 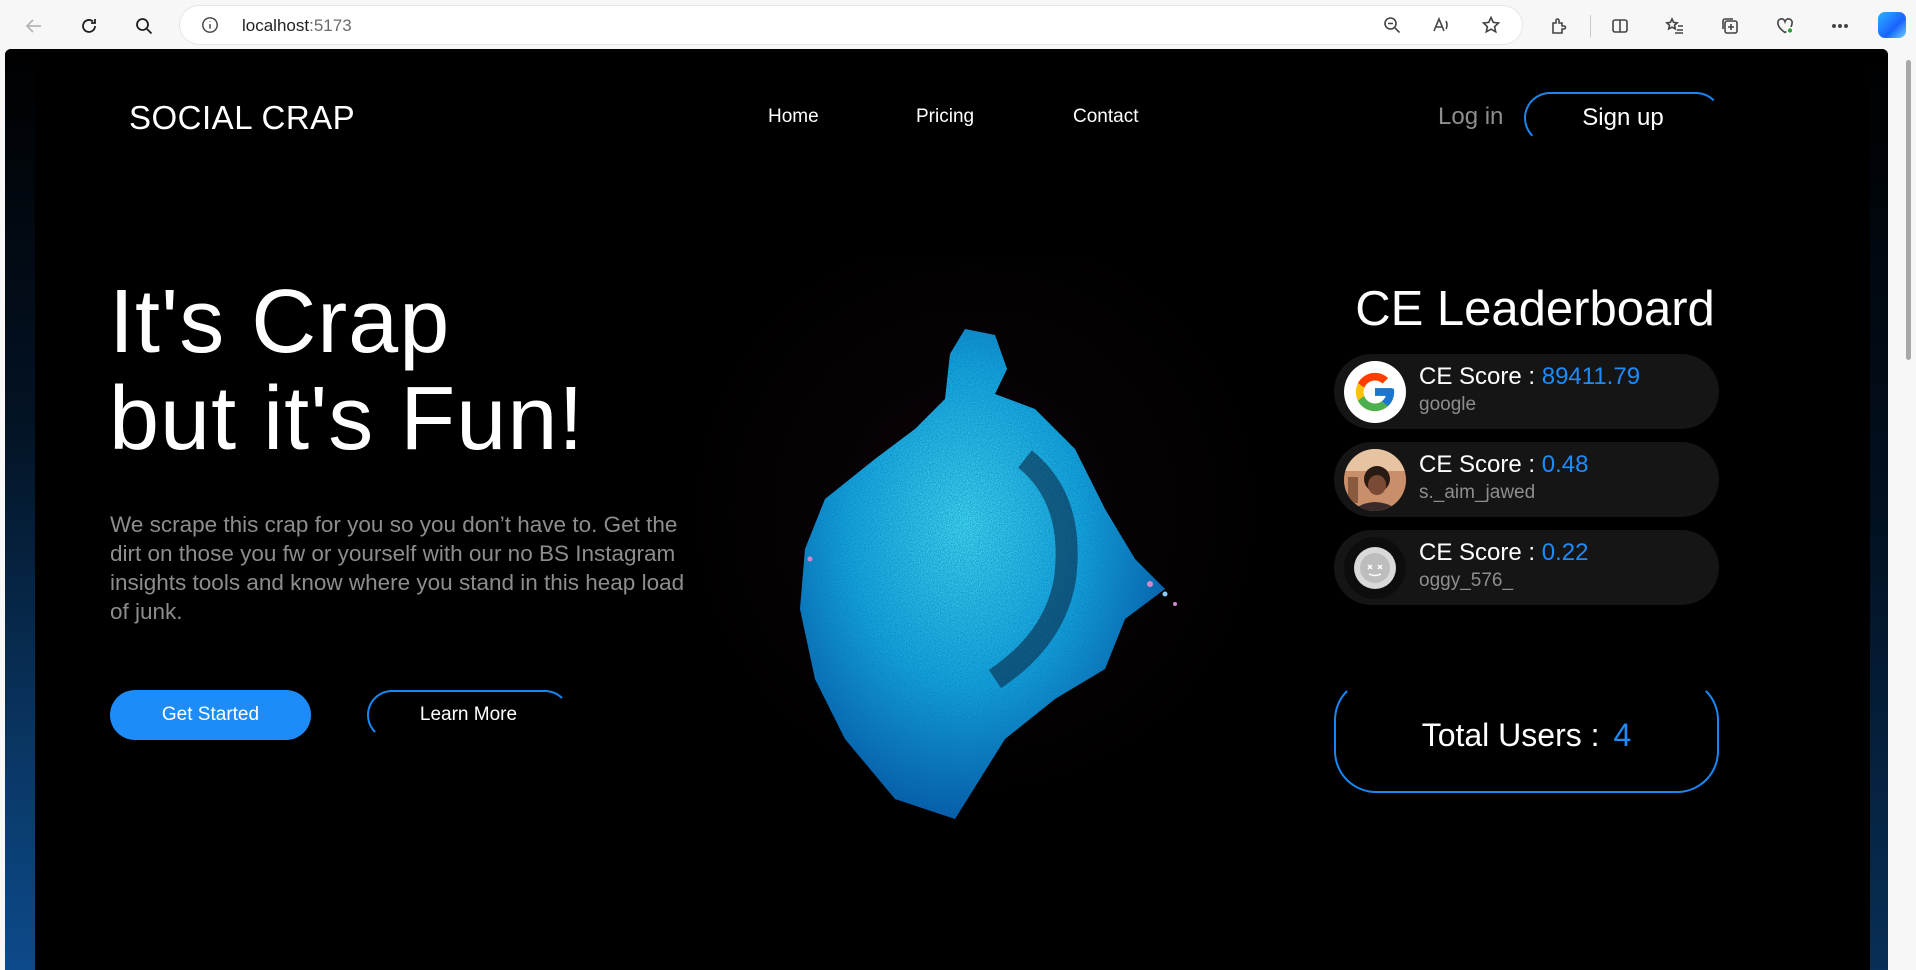 I want to click on hero-title: It's Crap but it's Fun!, so click(x=346, y=371).